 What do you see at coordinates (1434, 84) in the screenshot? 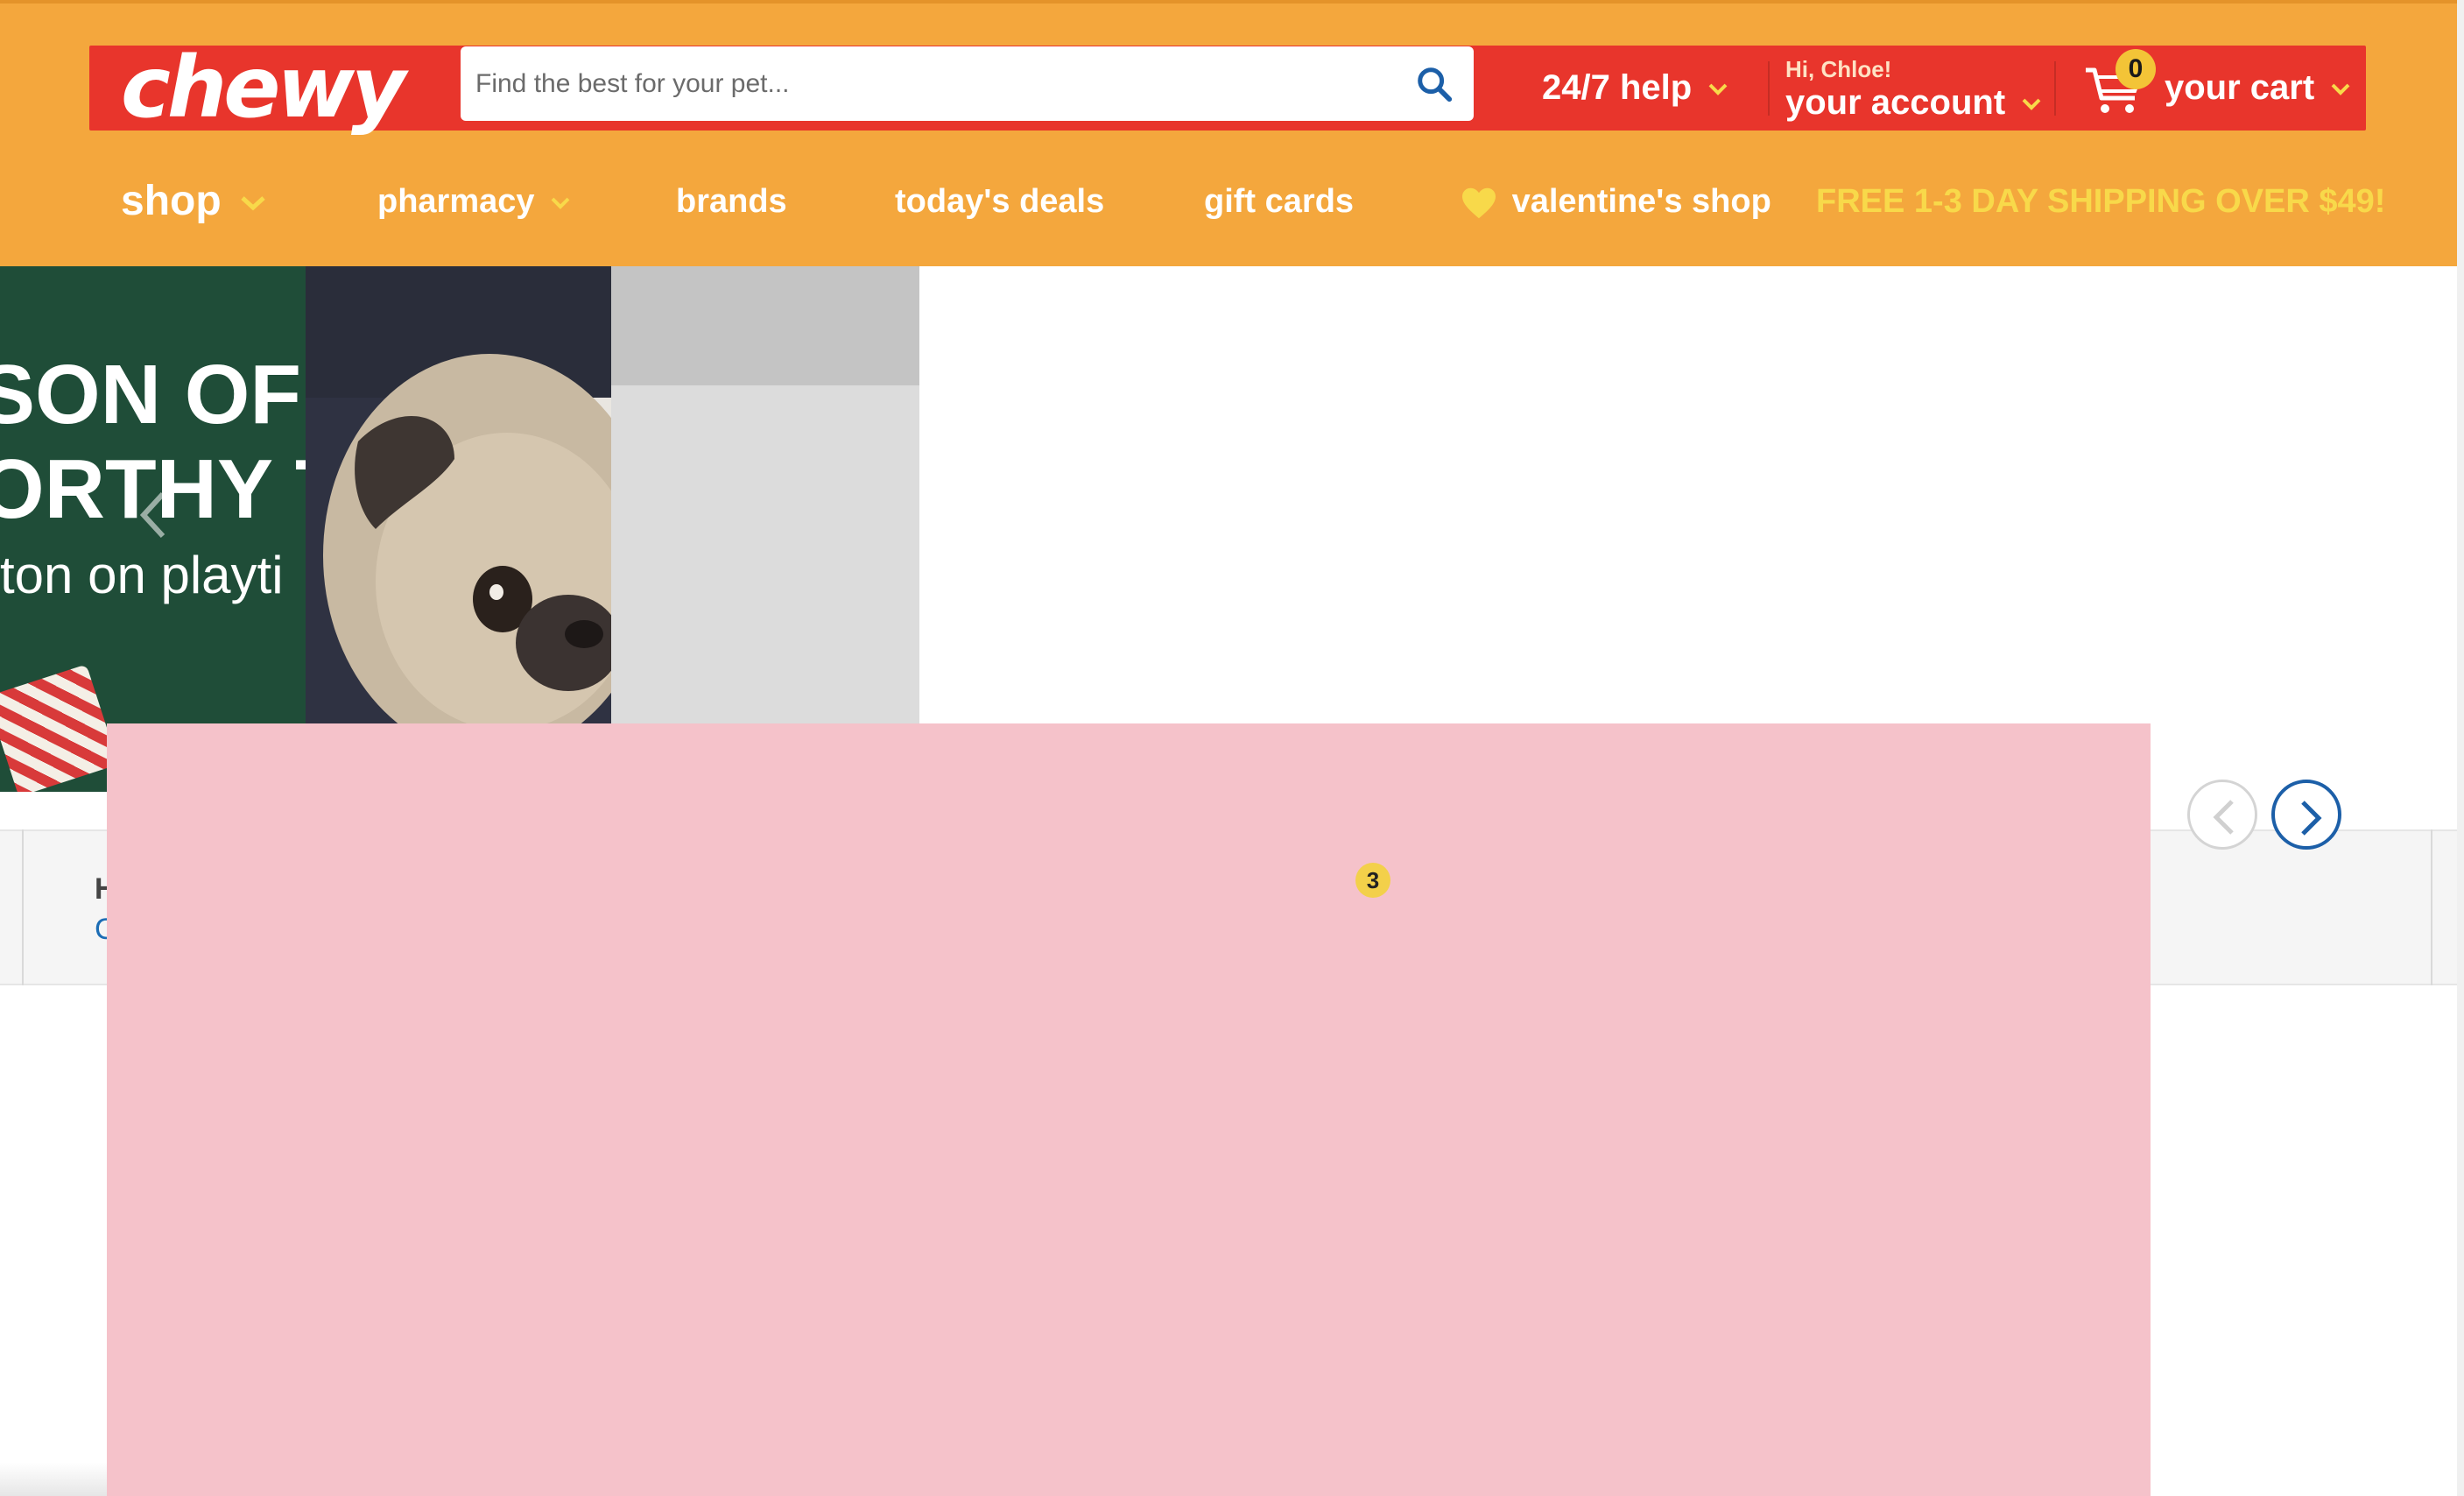
I see `search-icon` at bounding box center [1434, 84].